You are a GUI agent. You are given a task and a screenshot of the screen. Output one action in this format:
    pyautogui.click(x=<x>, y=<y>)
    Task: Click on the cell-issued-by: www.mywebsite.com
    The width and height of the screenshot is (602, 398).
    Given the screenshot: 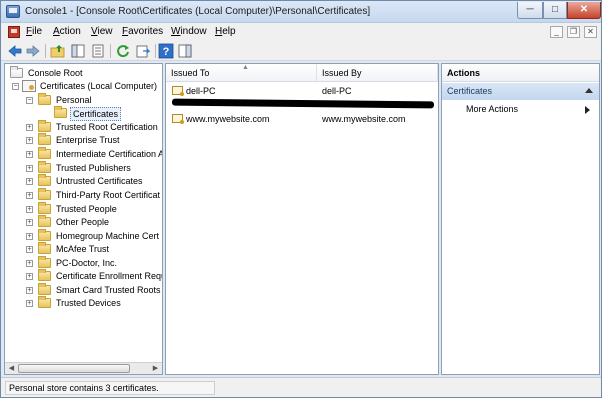 What is the action you would take?
    pyautogui.click(x=364, y=119)
    